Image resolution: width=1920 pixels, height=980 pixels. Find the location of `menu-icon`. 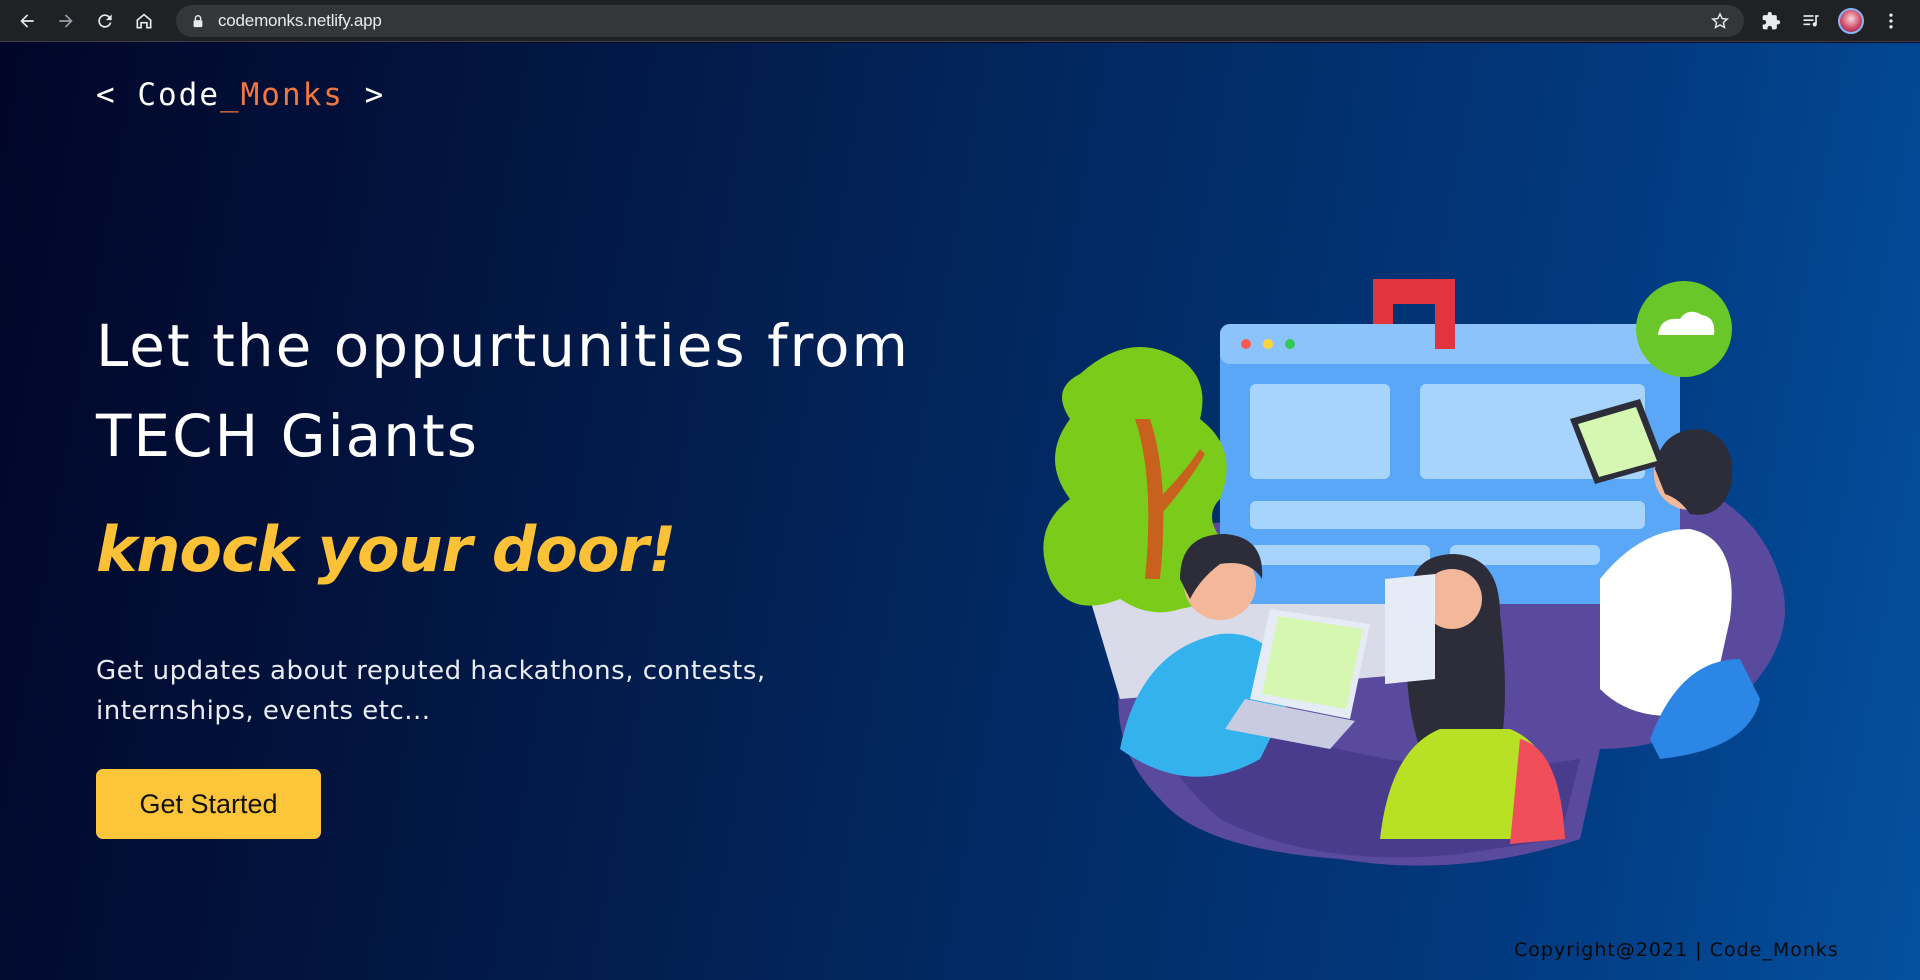

menu-icon is located at coordinates (1891, 21).